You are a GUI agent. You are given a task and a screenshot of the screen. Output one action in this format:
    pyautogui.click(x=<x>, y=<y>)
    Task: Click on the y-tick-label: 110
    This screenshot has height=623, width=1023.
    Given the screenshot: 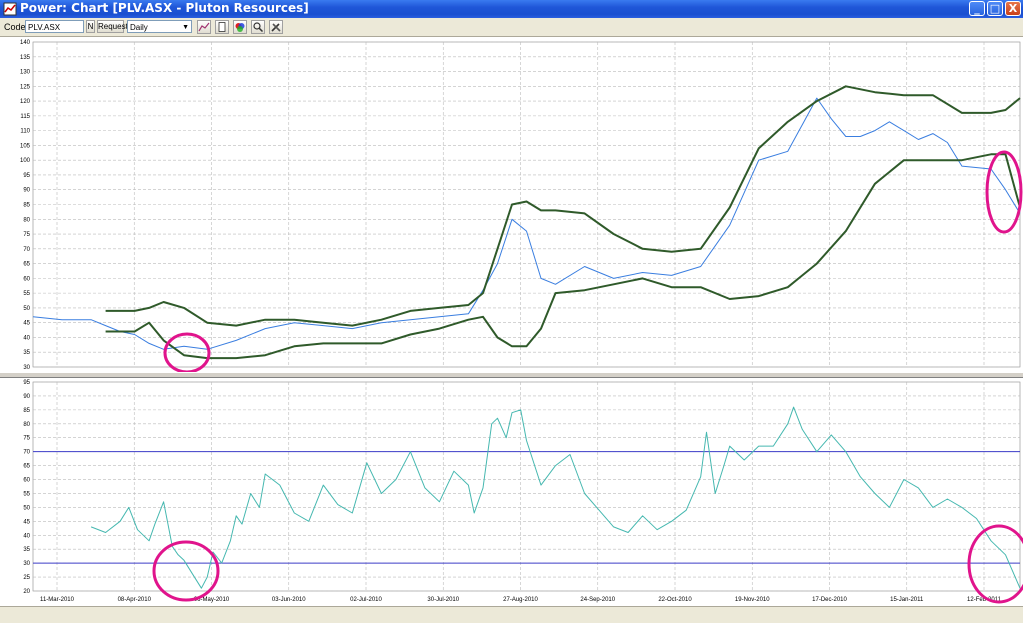 What is the action you would take?
    pyautogui.click(x=25, y=132)
    